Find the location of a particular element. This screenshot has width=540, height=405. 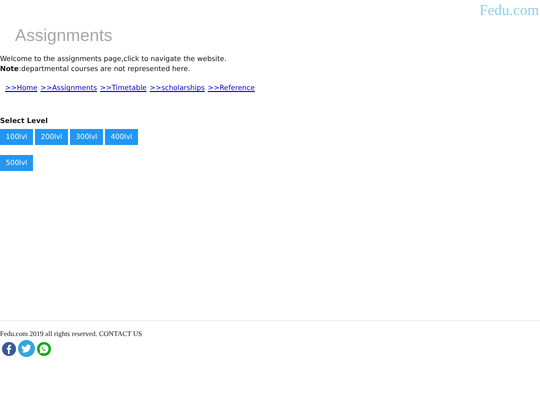

facebook-icon is located at coordinates (9, 349).